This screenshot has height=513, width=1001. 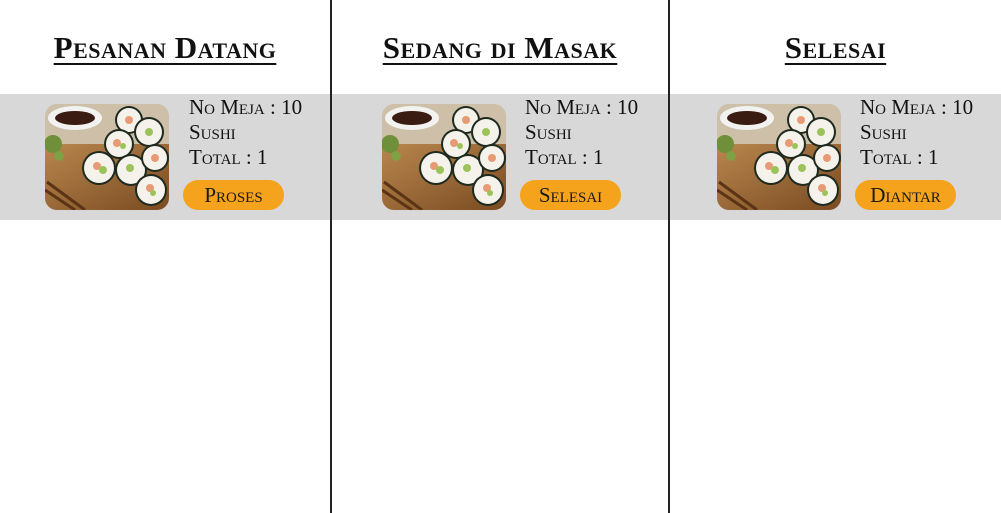 I want to click on order-card: No Meja : 10 Sushi Total : 1 Diantar, so click(x=835, y=157).